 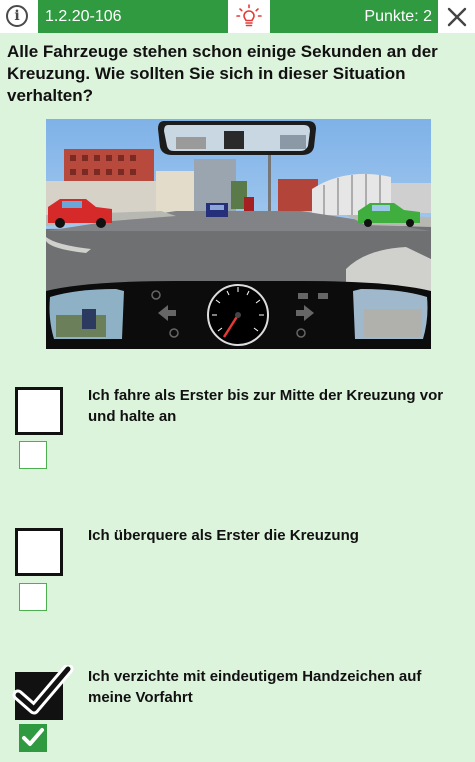 I want to click on top-bar: i 1.2.20-106 Punkte: 2, so click(x=237, y=16).